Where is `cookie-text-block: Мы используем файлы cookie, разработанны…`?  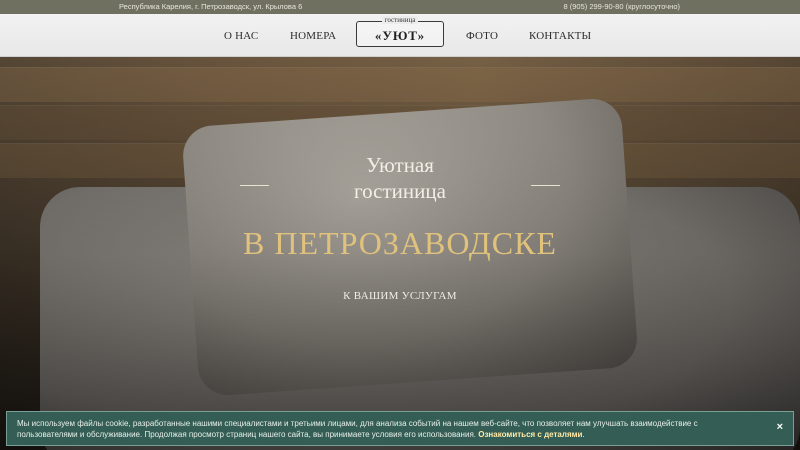
cookie-text-block: Мы используем файлы cookie, разработанны… is located at coordinates (377, 429).